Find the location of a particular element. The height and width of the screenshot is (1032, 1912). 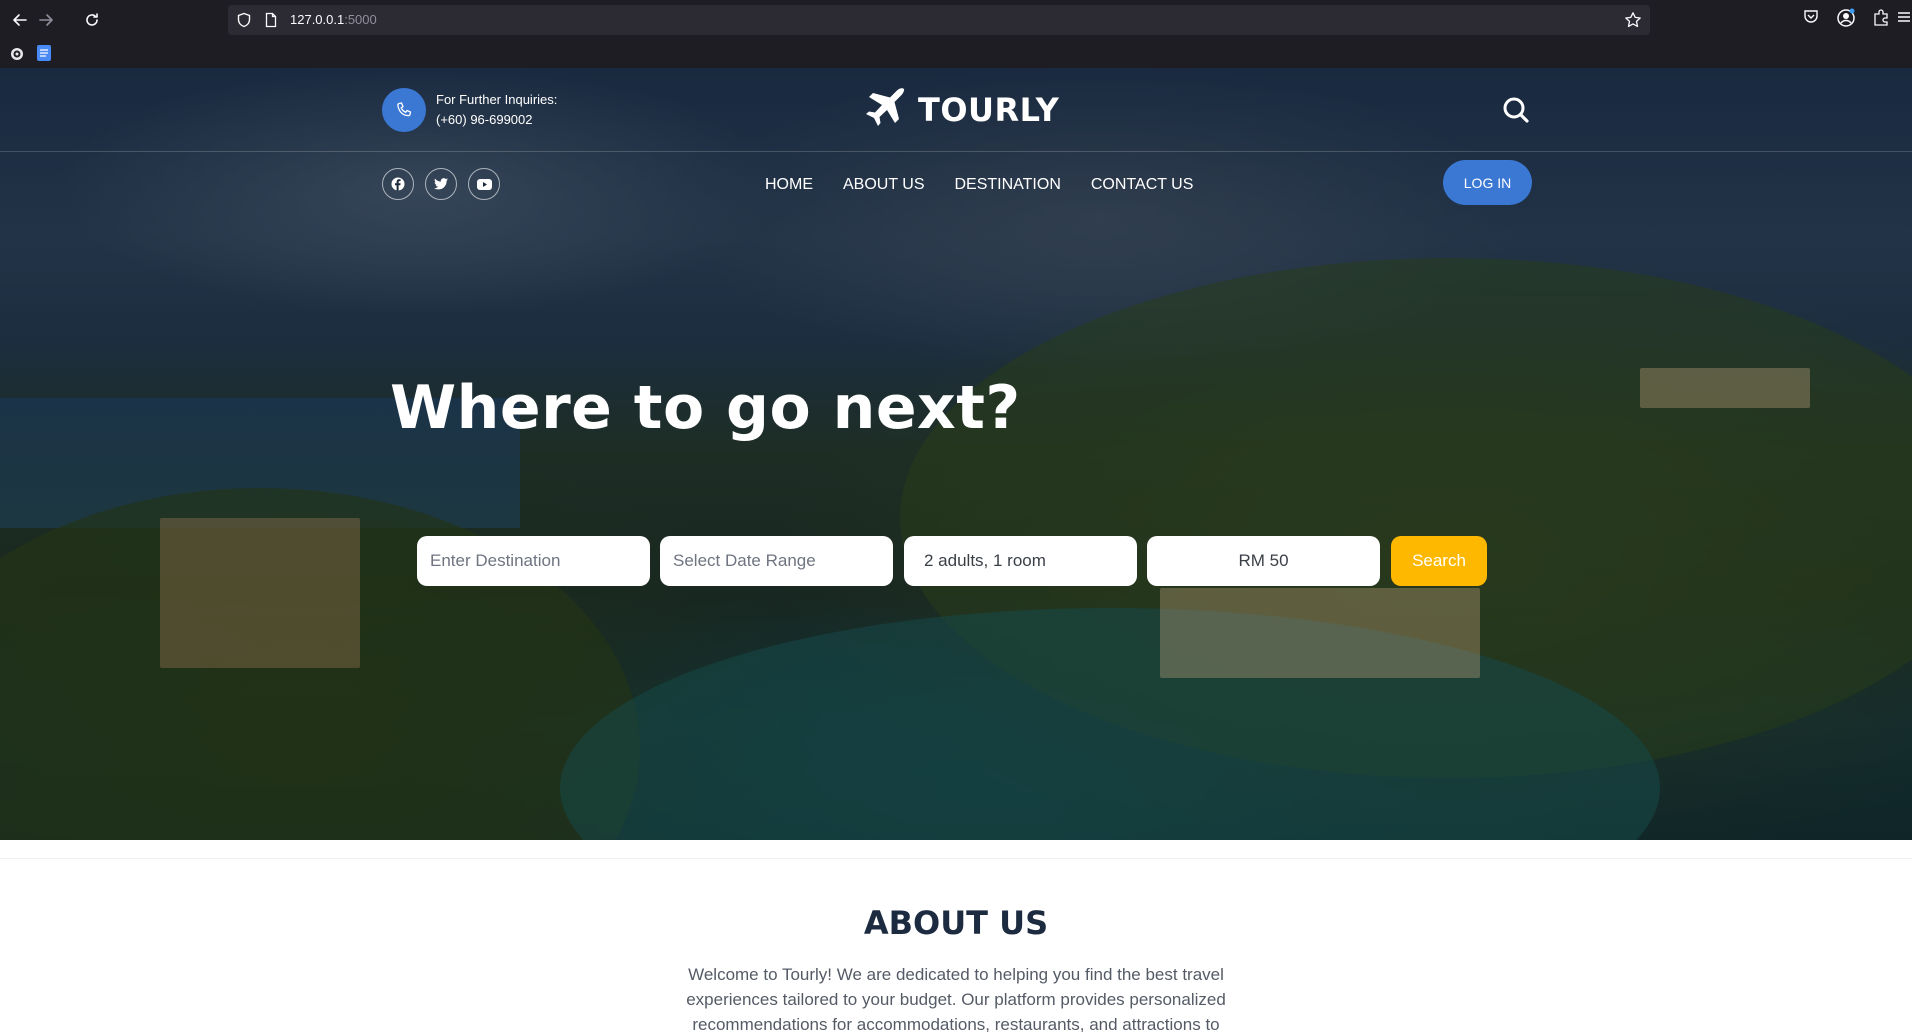

about-divider is located at coordinates (956, 858).